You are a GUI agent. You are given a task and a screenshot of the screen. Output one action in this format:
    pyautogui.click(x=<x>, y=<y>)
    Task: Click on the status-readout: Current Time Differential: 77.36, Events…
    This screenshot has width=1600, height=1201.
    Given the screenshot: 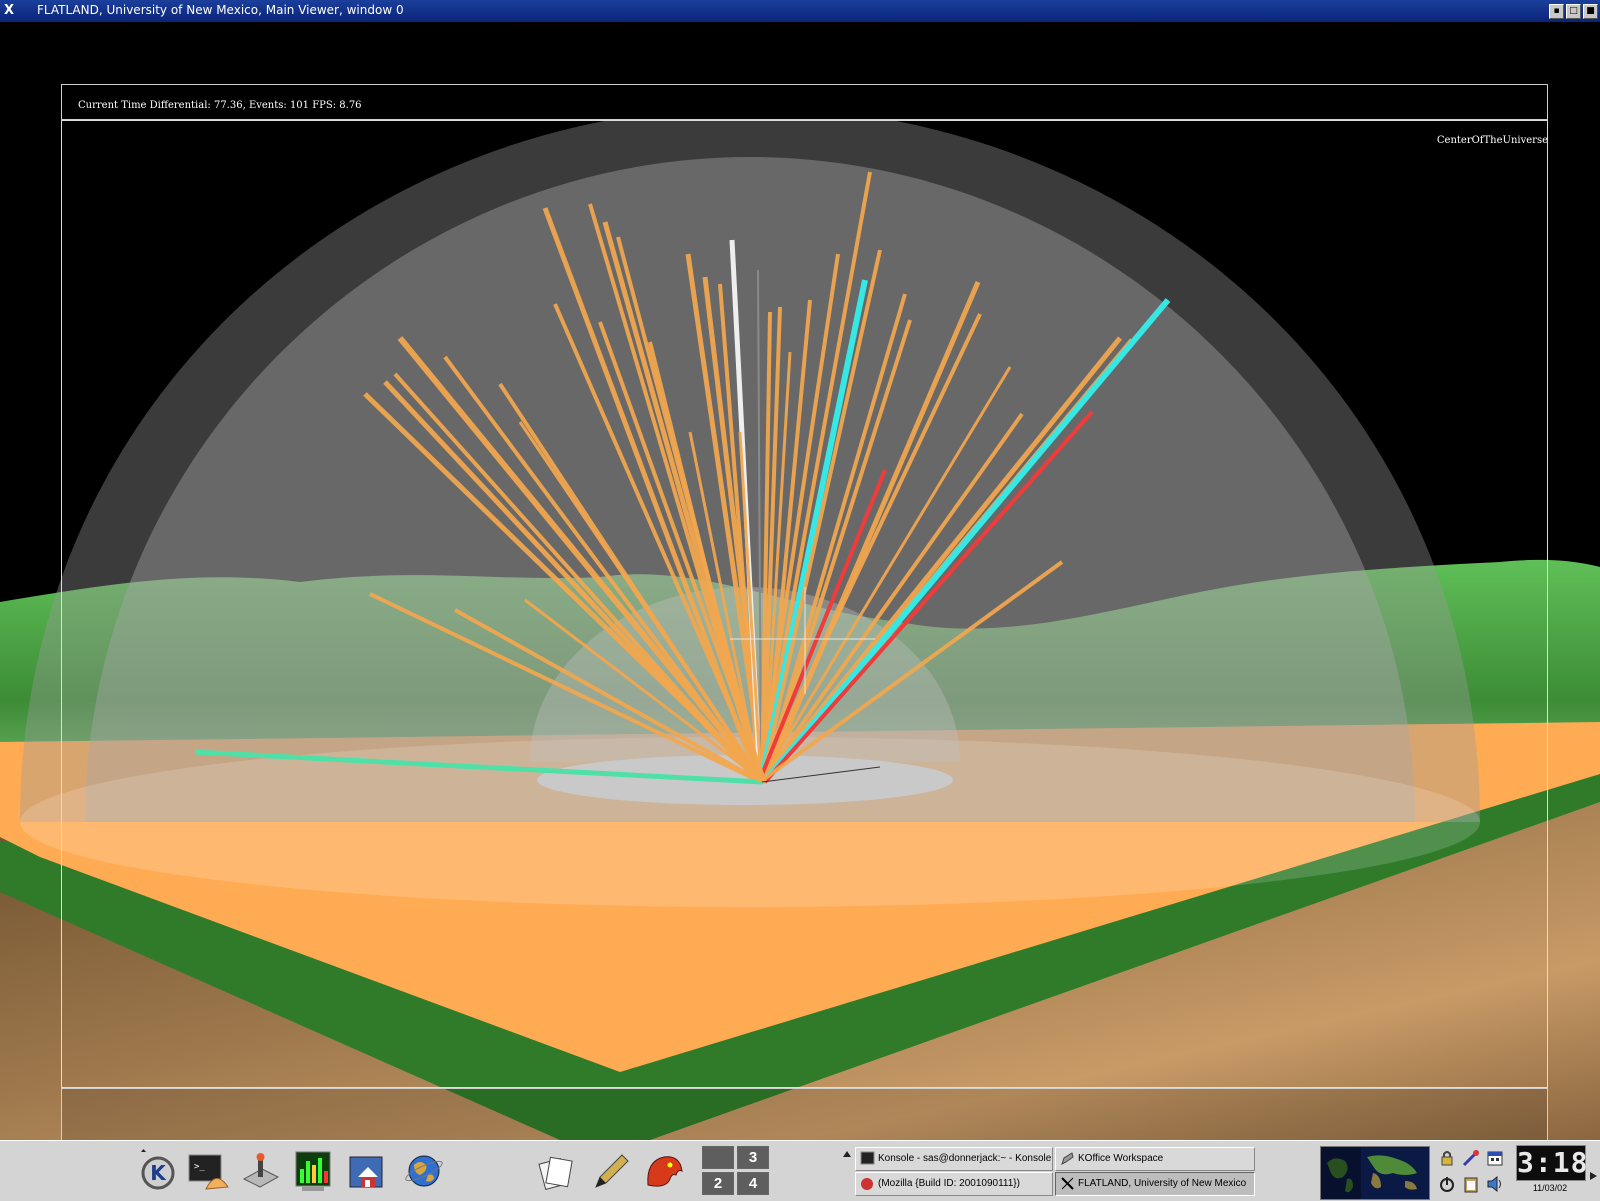 What is the action you would take?
    pyautogui.click(x=220, y=105)
    